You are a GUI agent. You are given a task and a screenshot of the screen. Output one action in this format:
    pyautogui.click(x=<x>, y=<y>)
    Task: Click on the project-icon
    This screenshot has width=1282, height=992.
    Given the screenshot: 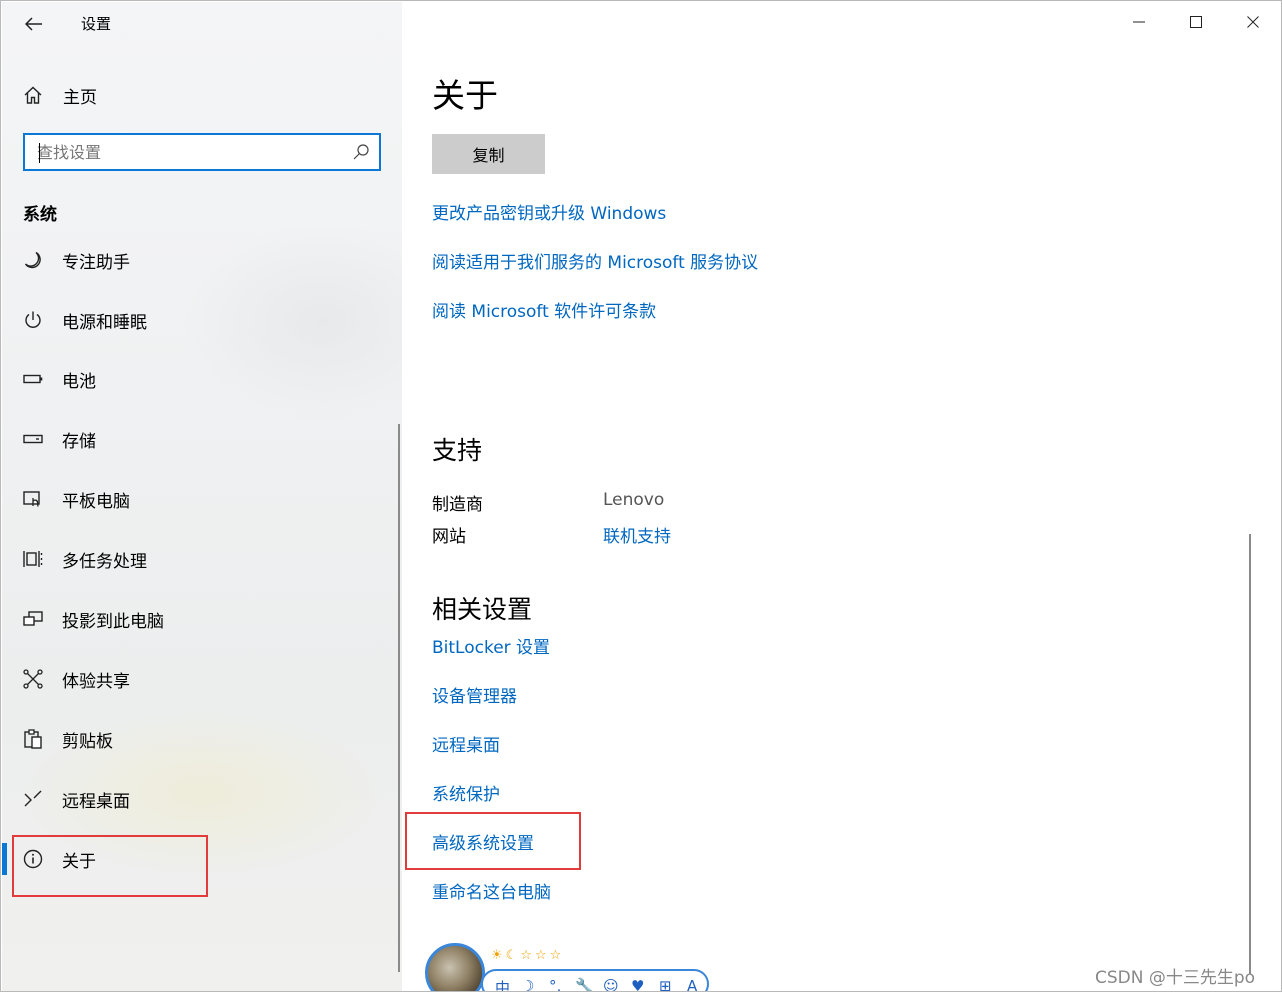 What is the action you would take?
    pyautogui.click(x=33, y=619)
    